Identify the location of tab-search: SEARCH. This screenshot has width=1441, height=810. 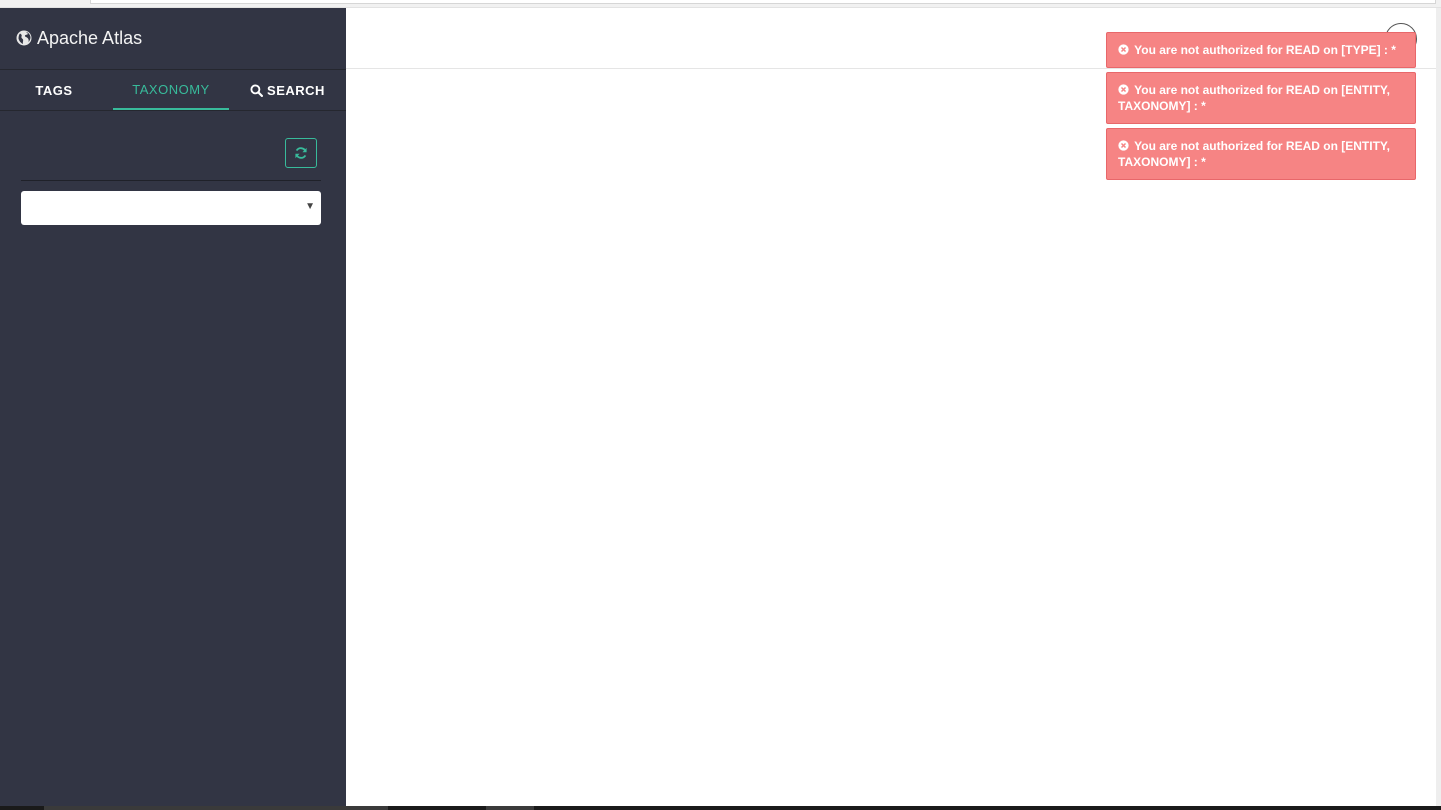
(287, 90).